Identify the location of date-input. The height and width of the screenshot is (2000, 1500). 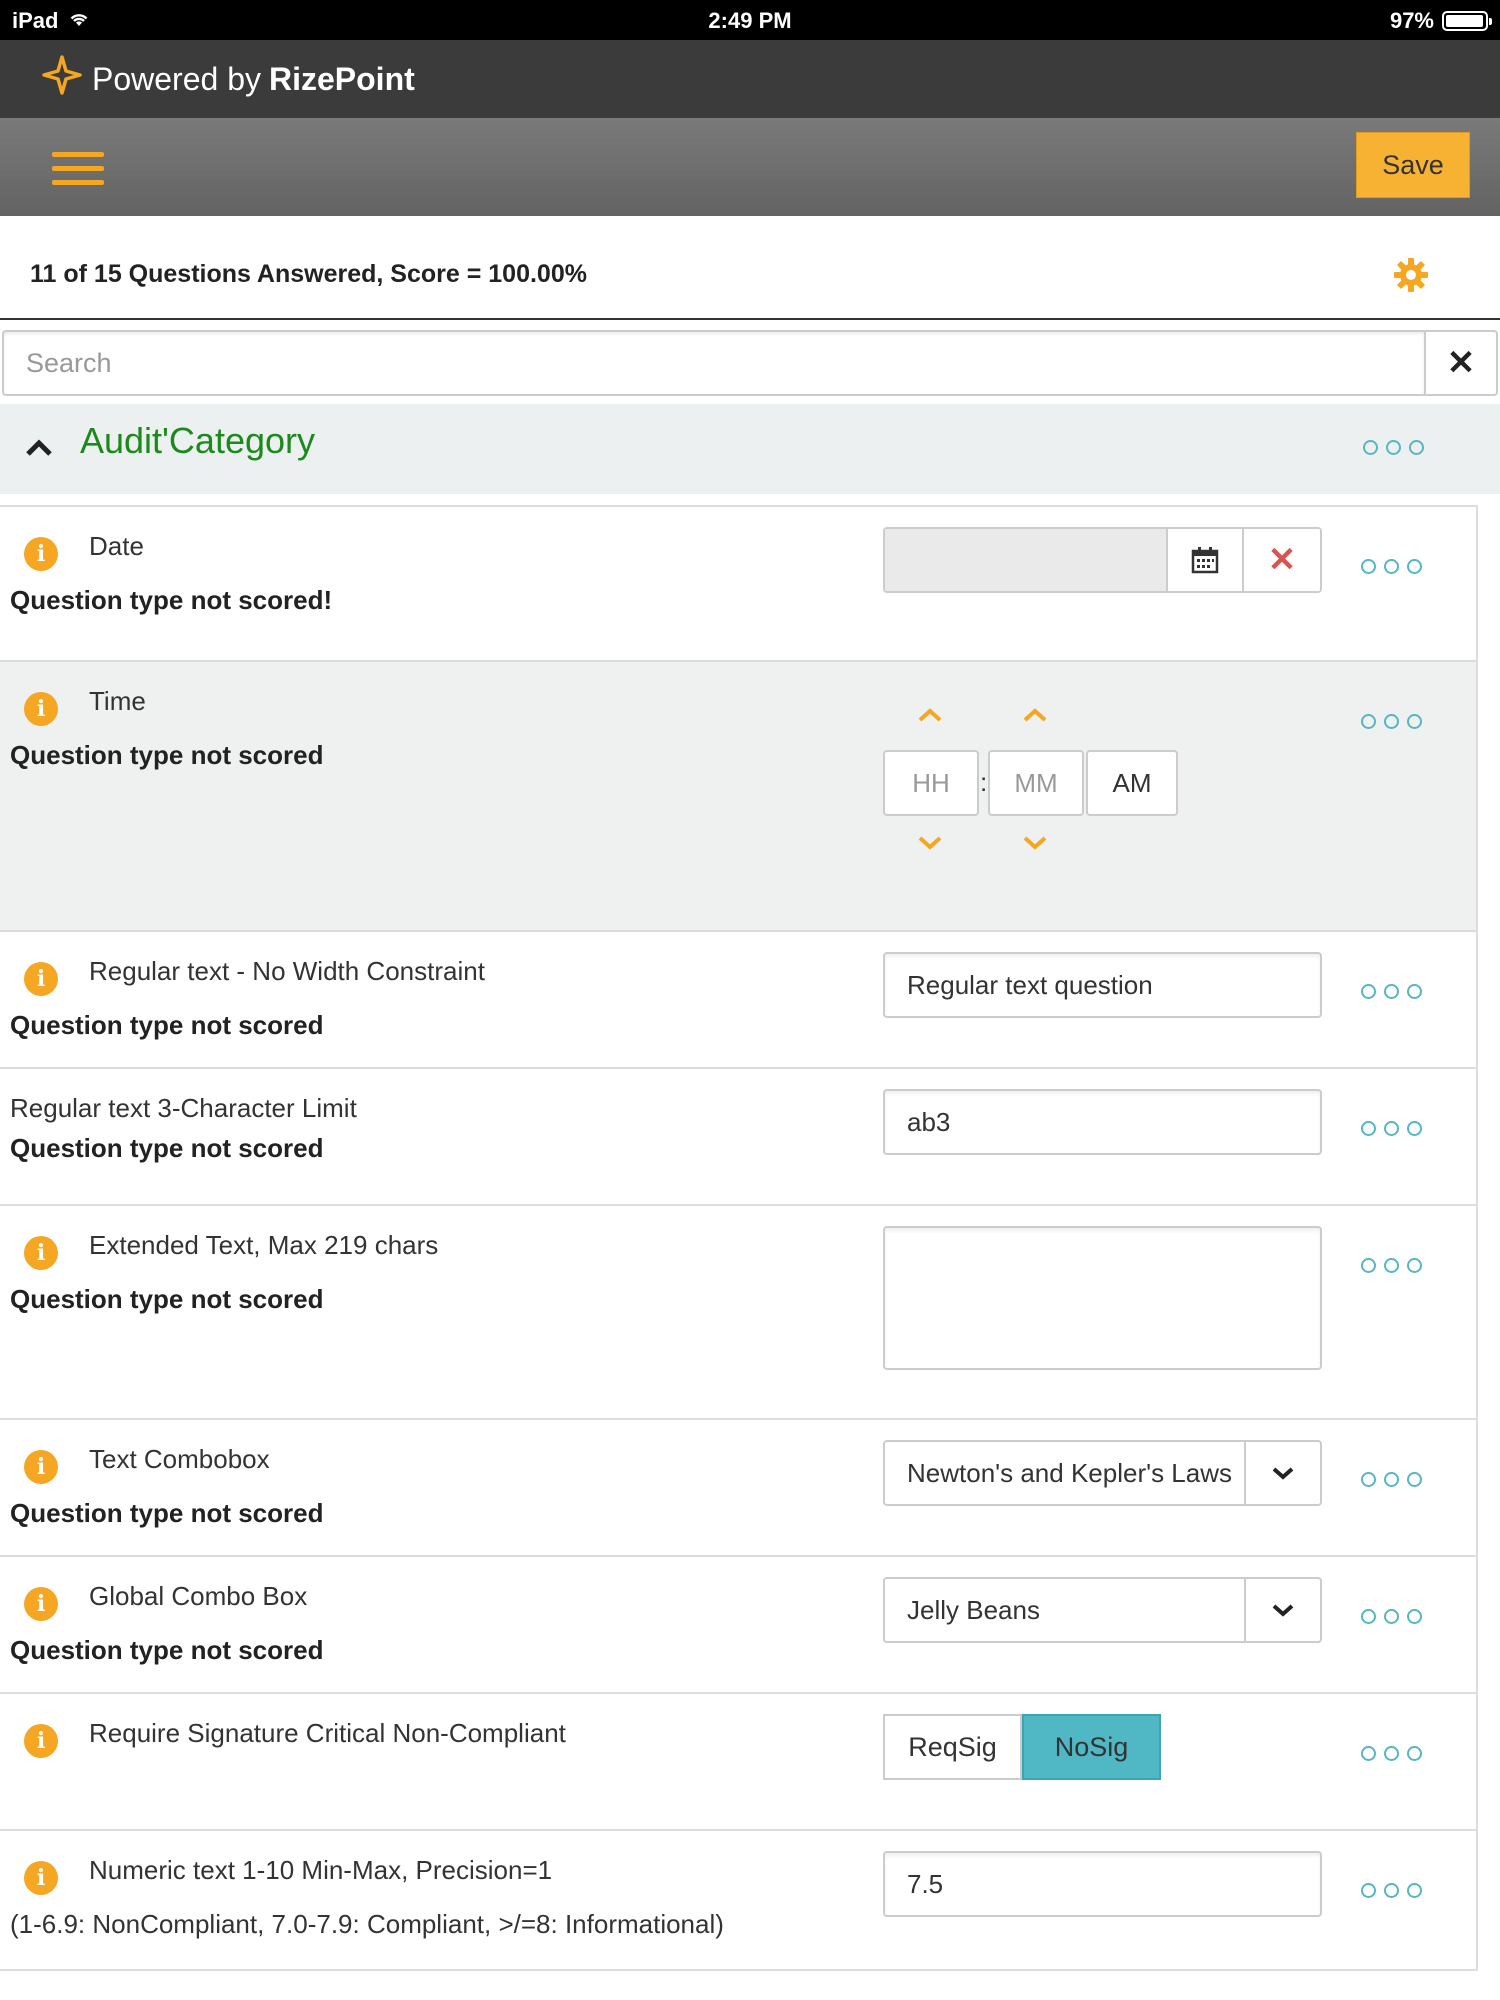
(1026, 560).